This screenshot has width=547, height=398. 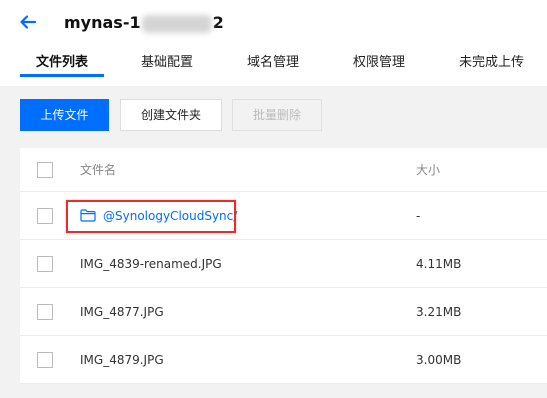 What do you see at coordinates (218, 22) in the screenshot?
I see `title-suffix: 2` at bounding box center [218, 22].